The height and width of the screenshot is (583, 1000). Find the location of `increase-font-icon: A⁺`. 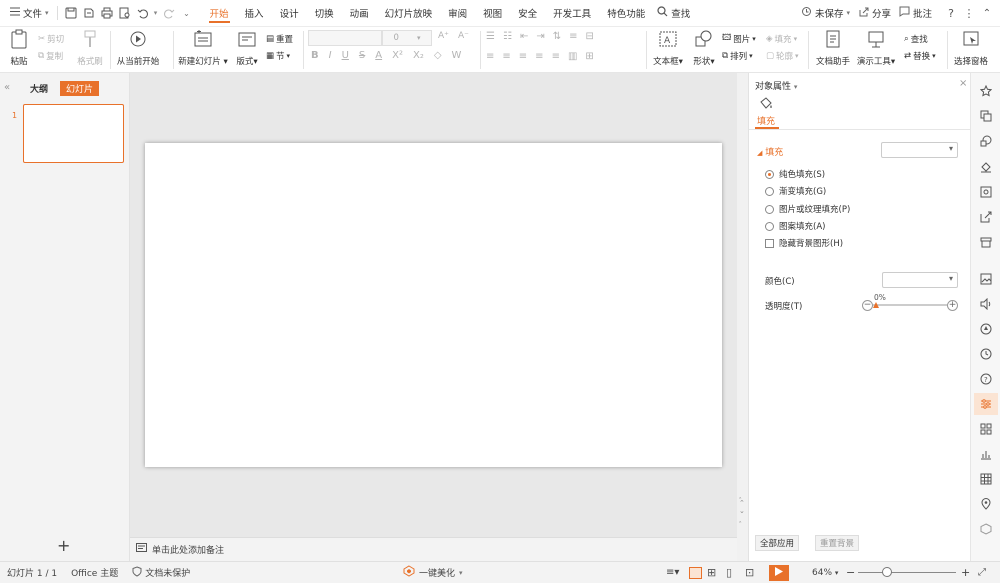

increase-font-icon: A⁺ is located at coordinates (443, 36).